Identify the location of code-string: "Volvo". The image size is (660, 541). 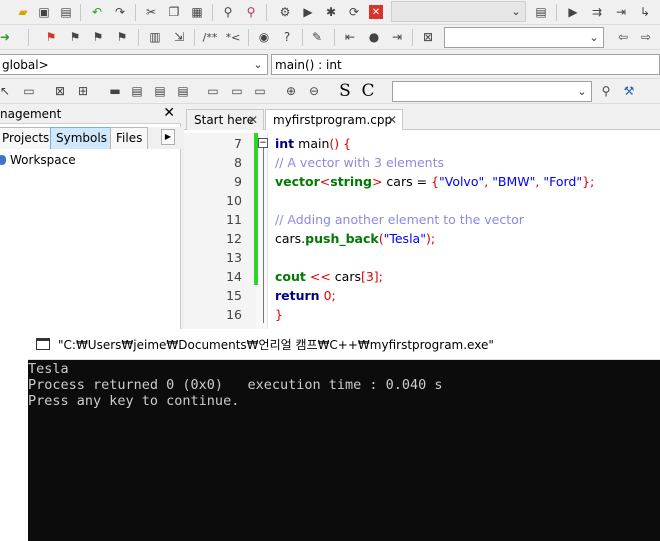
(461, 181).